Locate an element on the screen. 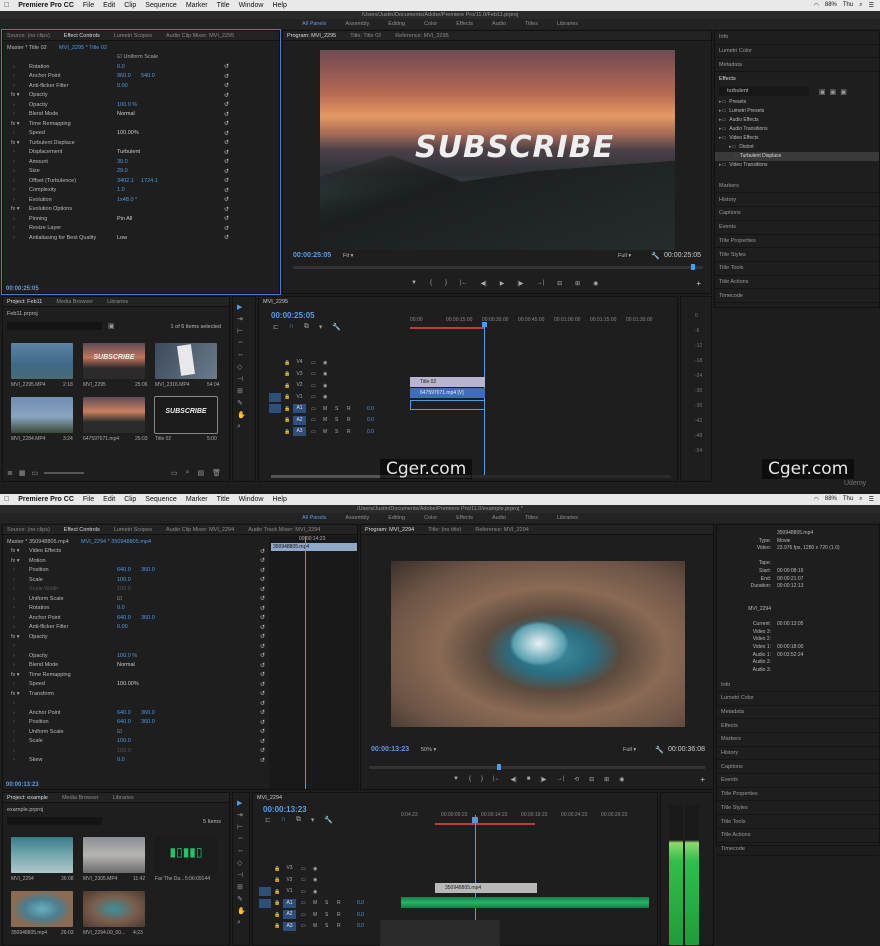 This screenshot has height=946, width=880. ecA-row-opacity: › Opacity 100.0 % ↺ is located at coordinates (141, 105).